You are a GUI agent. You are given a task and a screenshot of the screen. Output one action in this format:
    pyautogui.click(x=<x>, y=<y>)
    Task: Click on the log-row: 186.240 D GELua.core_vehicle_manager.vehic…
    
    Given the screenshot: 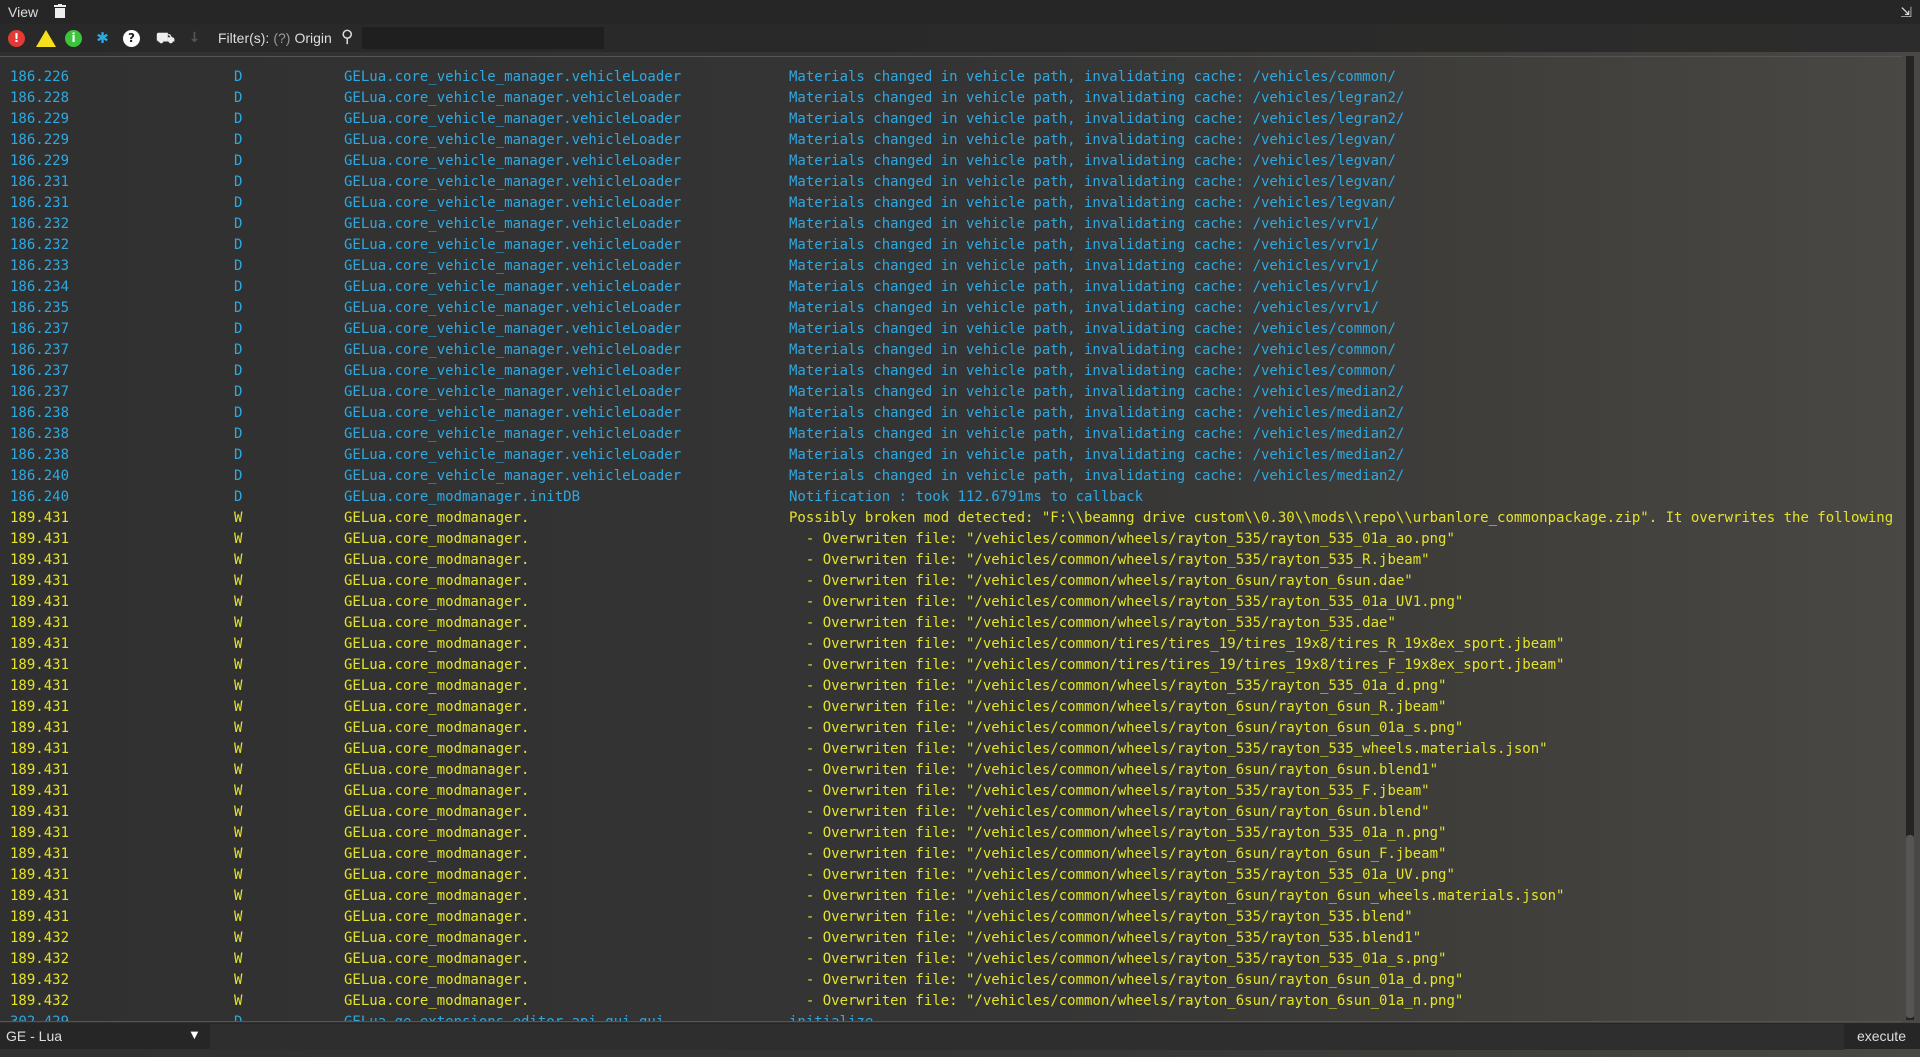 What is the action you would take?
    pyautogui.click(x=950, y=476)
    